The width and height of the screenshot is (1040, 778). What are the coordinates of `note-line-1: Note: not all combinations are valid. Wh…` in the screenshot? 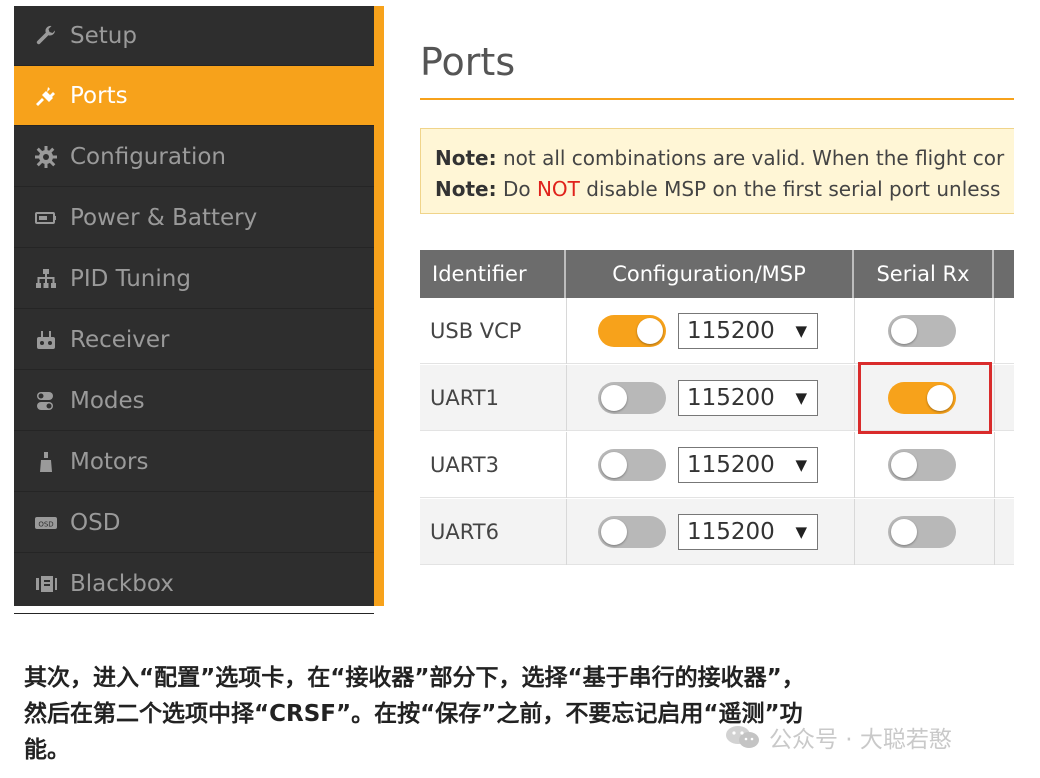 It's located at (724, 158).